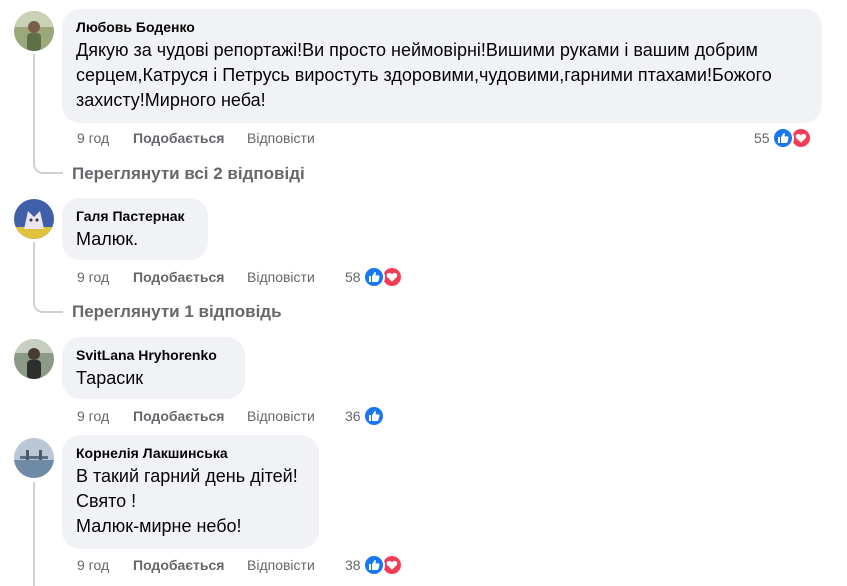 Image resolution: width=847 pixels, height=586 pixels. What do you see at coordinates (353, 565) in the screenshot?
I see `reaction-count: 38` at bounding box center [353, 565].